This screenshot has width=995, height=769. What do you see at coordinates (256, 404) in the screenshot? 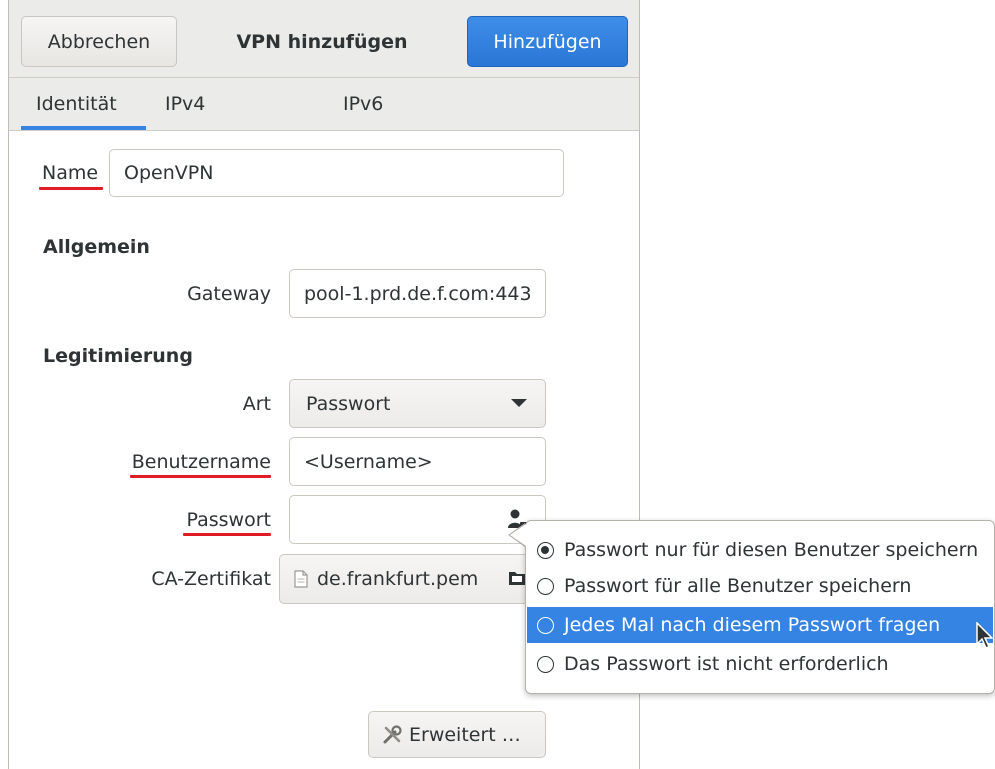
I see `type-label: Art` at bounding box center [256, 404].